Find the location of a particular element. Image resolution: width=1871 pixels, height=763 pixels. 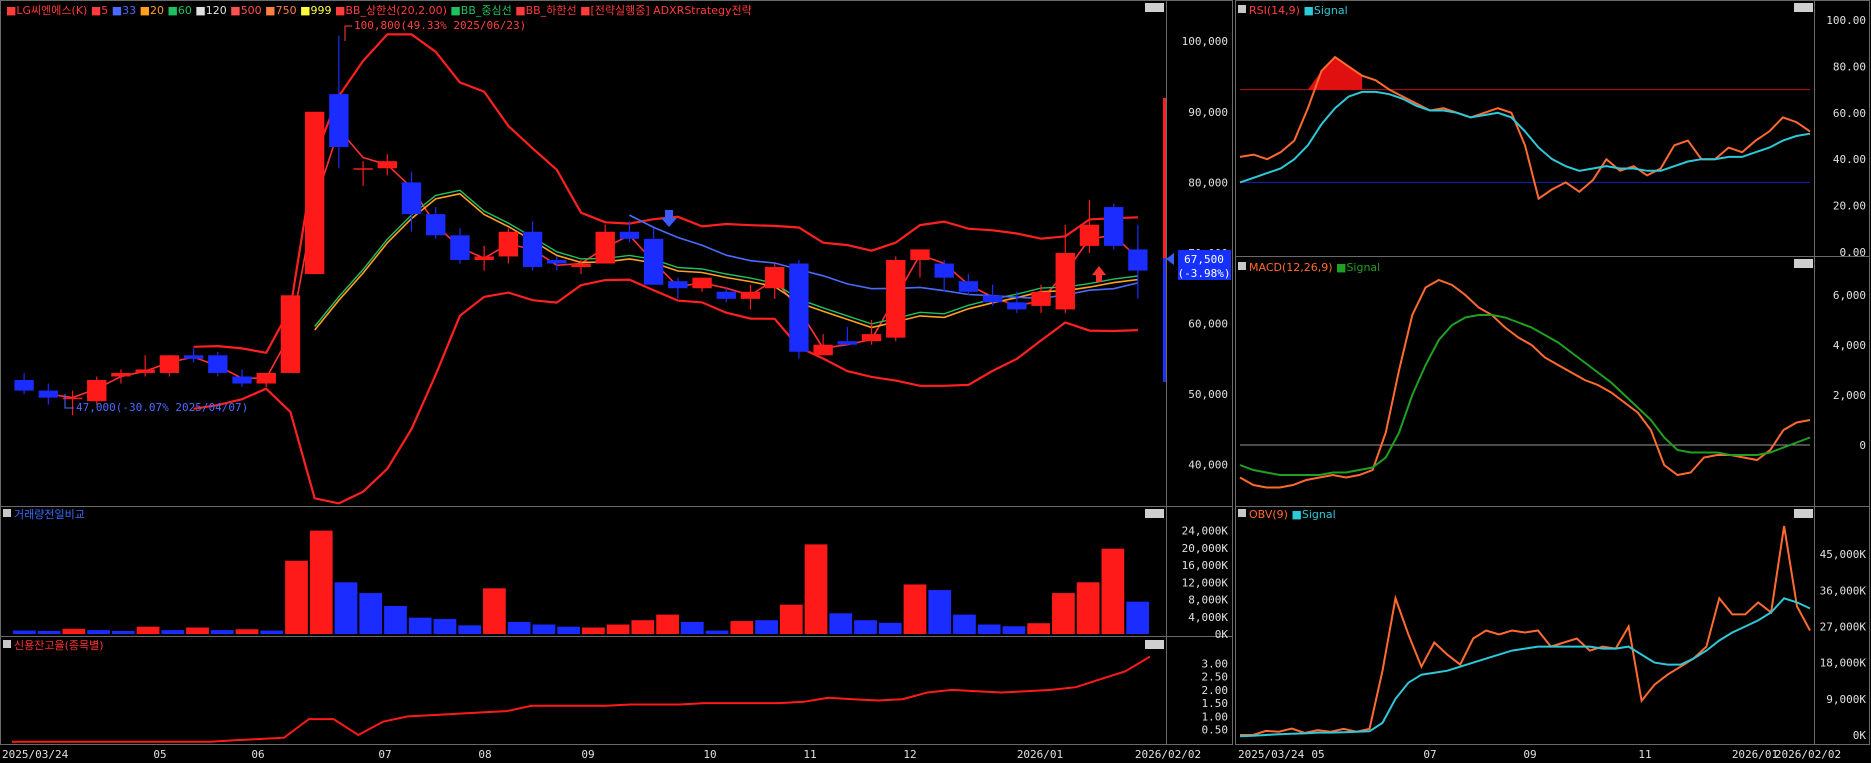

legend-item: 20 is located at coordinates (157, 10).